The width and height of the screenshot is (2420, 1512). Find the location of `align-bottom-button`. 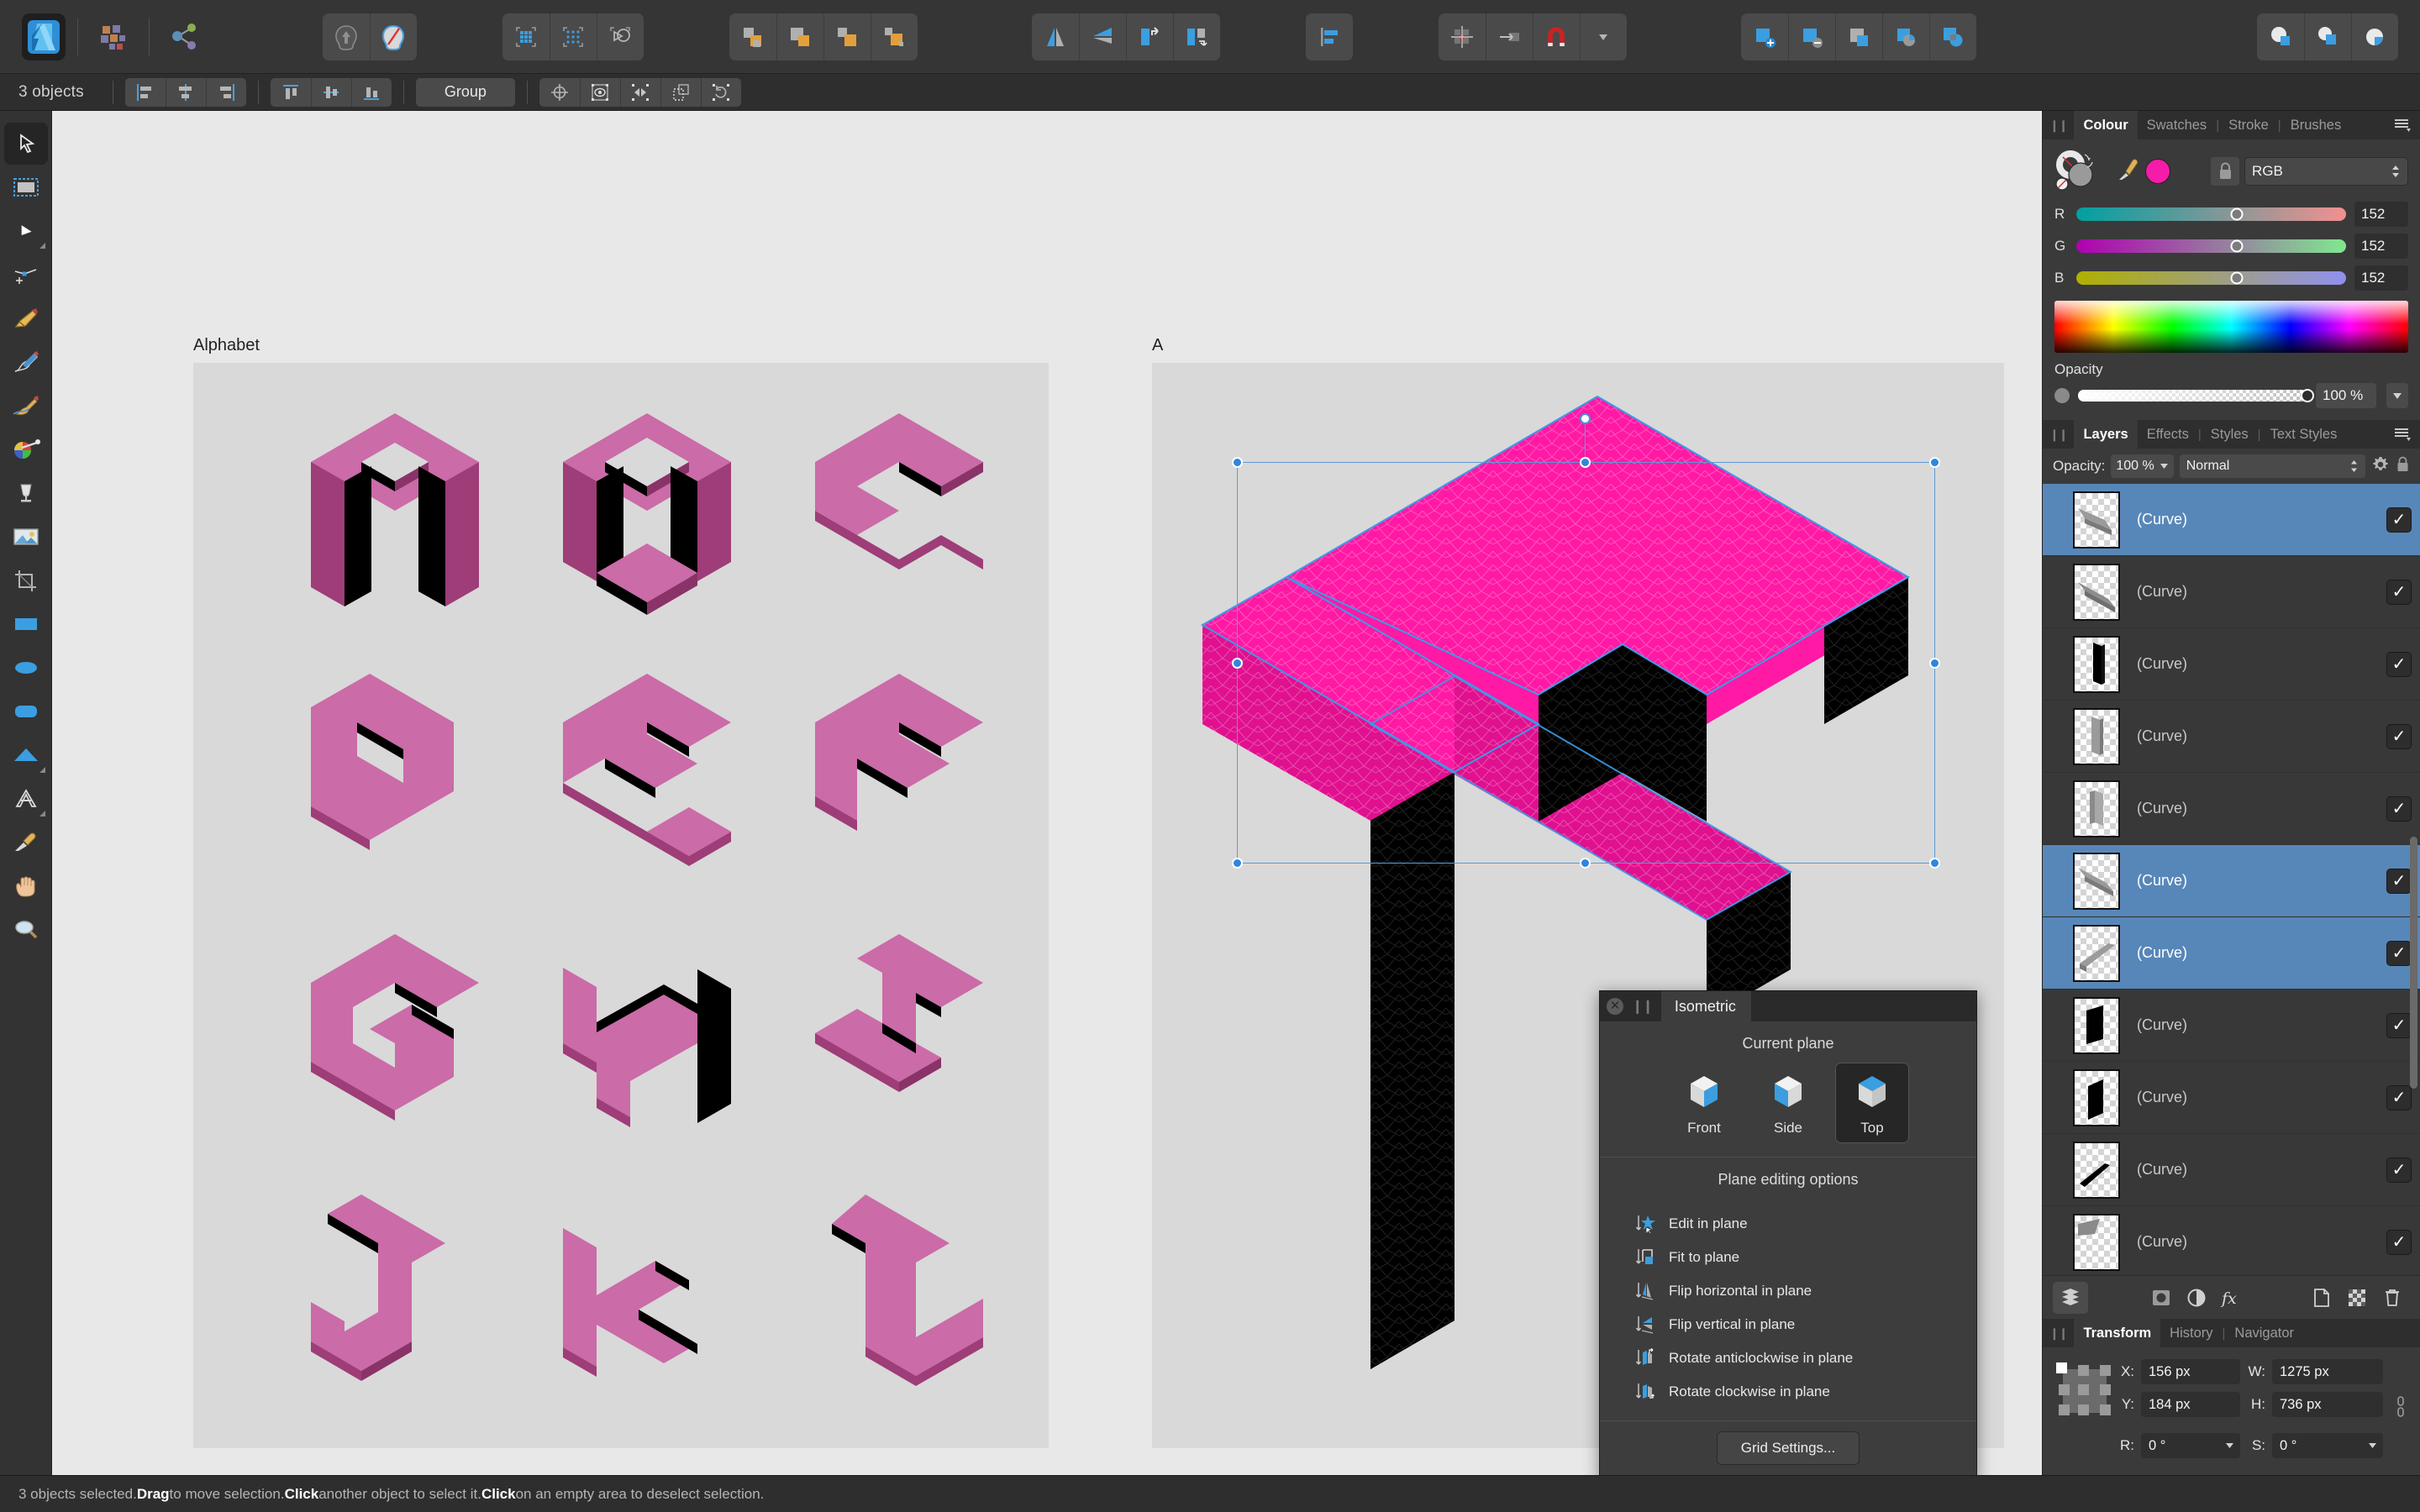

align-bottom-button is located at coordinates (371, 92).